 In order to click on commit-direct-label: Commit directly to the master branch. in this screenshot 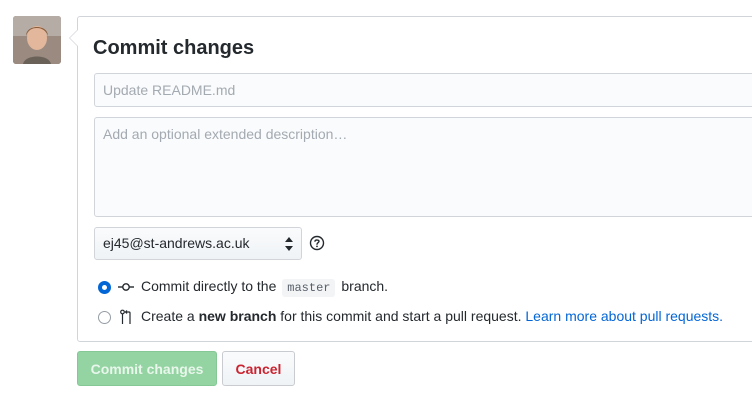, I will do `click(264, 287)`.